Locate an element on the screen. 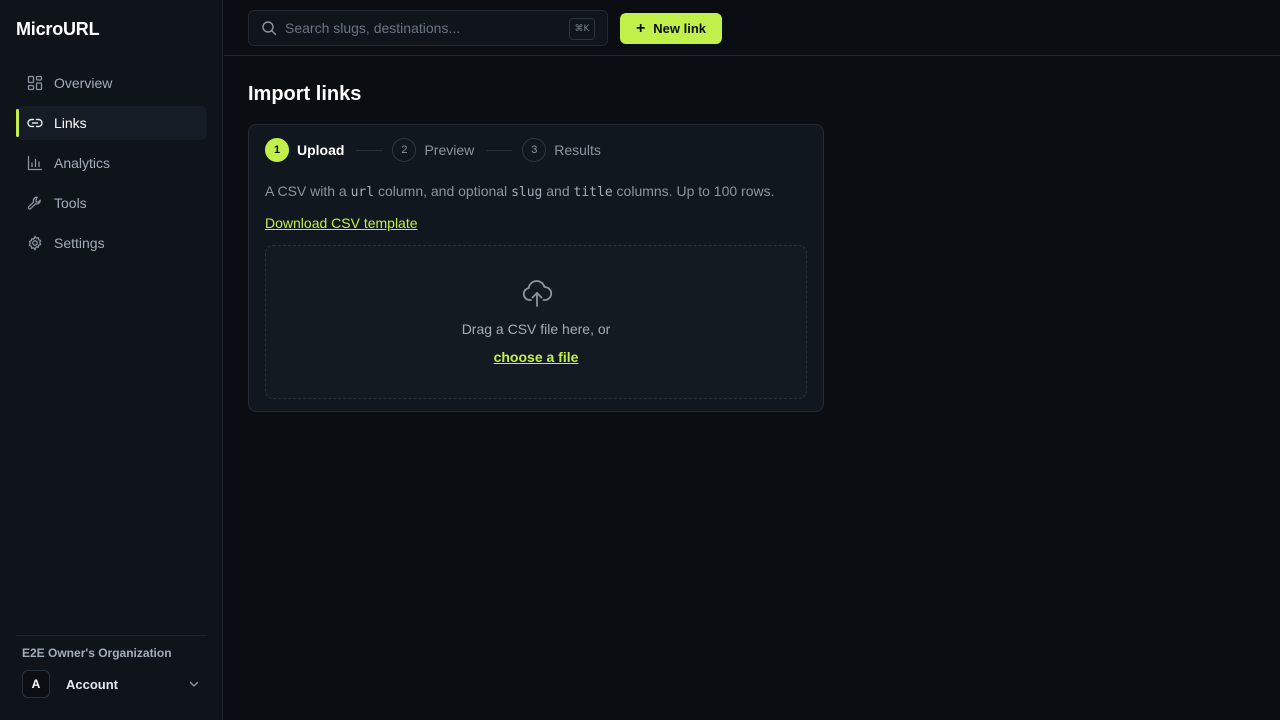 This screenshot has width=1280, height=720. code-url: url is located at coordinates (362, 192).